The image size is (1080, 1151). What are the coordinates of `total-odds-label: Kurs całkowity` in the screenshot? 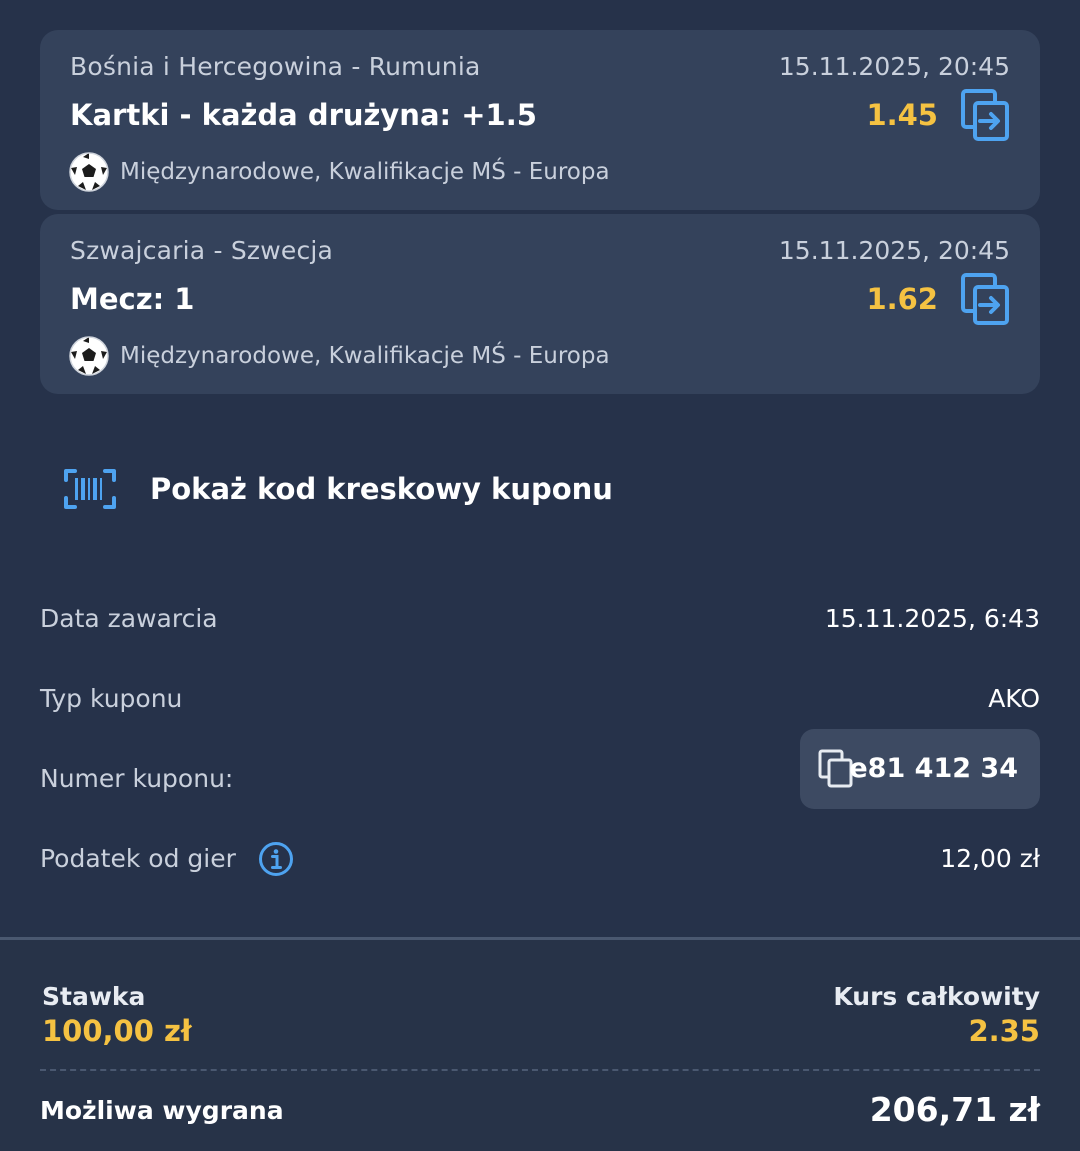 It's located at (936, 996).